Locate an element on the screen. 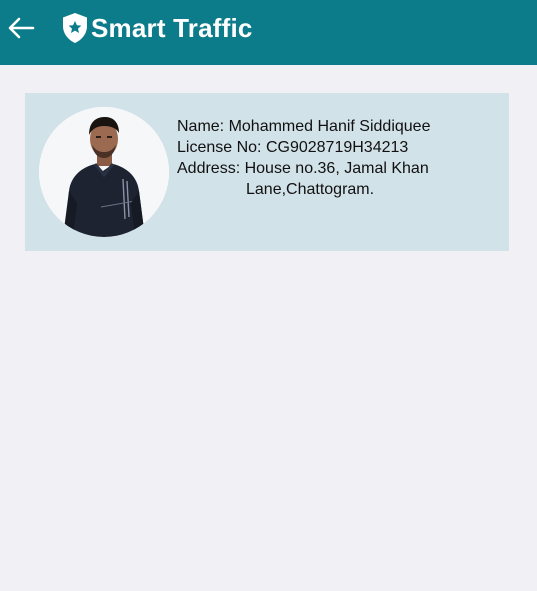 The image size is (537, 591). shield-star-icon is located at coordinates (75, 28).